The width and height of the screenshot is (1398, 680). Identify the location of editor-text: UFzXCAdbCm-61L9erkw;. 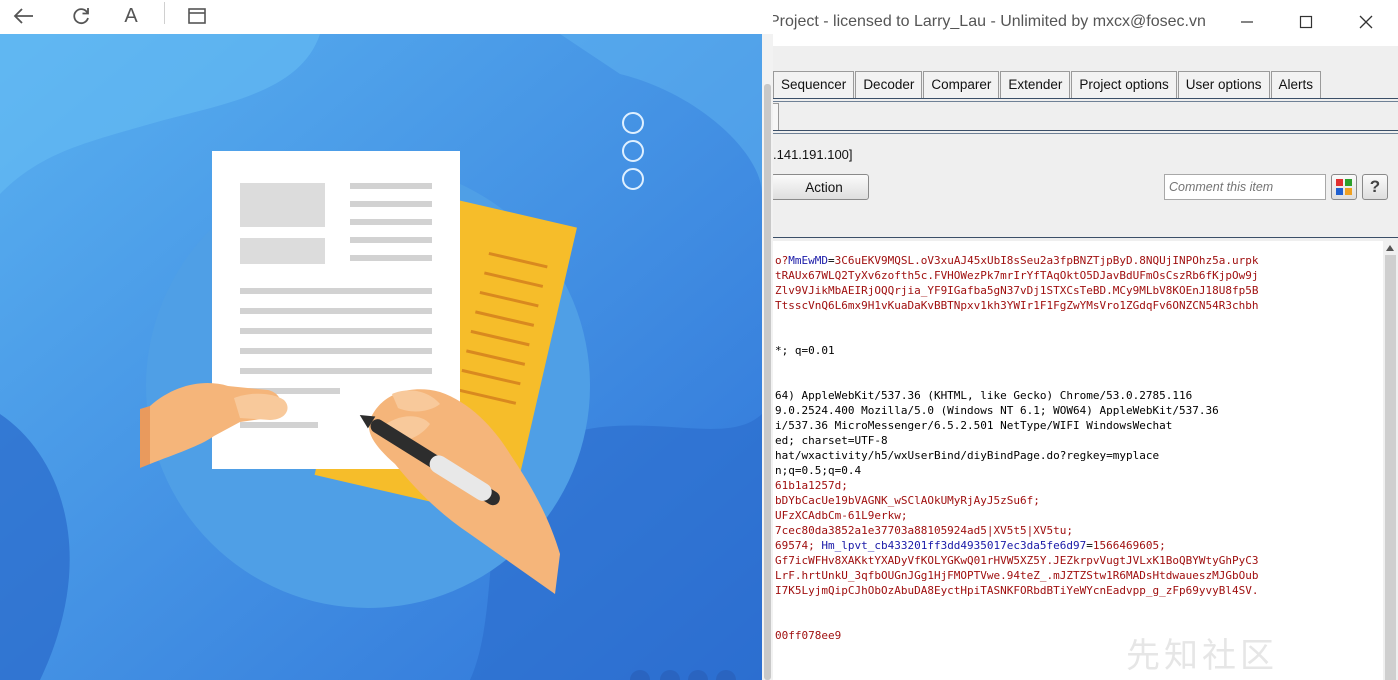
(841, 515).